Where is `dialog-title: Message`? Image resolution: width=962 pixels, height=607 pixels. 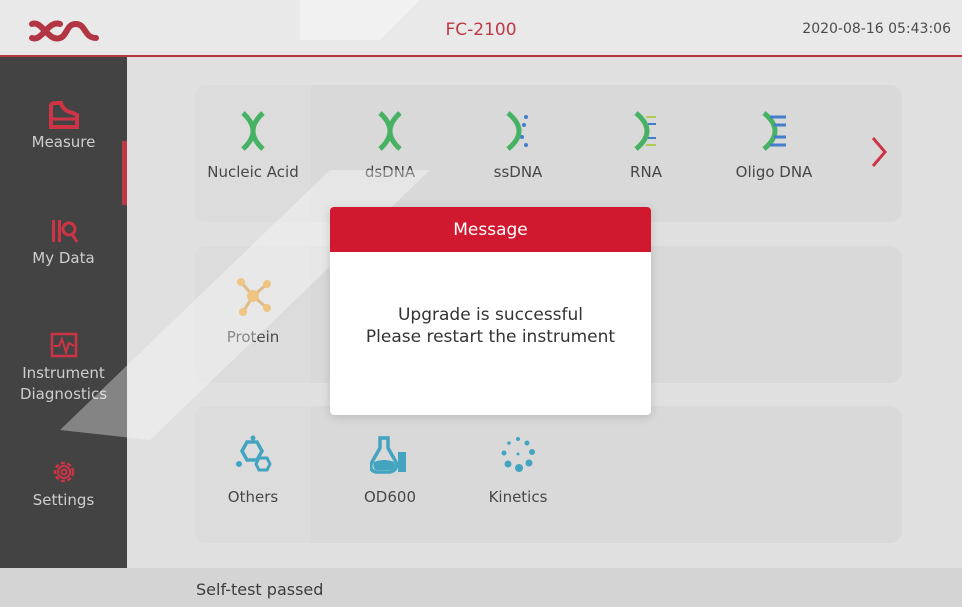 dialog-title: Message is located at coordinates (490, 229).